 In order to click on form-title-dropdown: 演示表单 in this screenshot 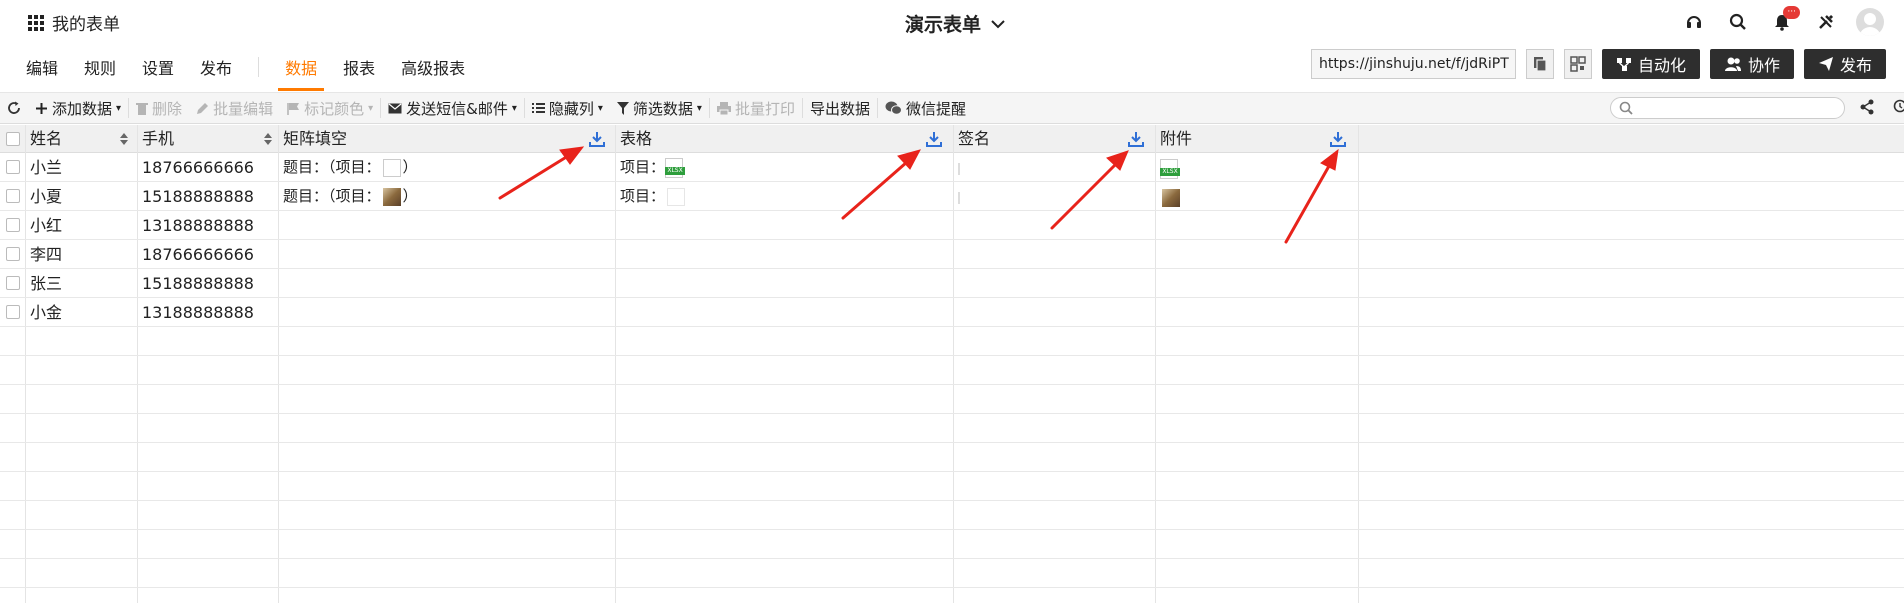, I will do `click(955, 23)`.